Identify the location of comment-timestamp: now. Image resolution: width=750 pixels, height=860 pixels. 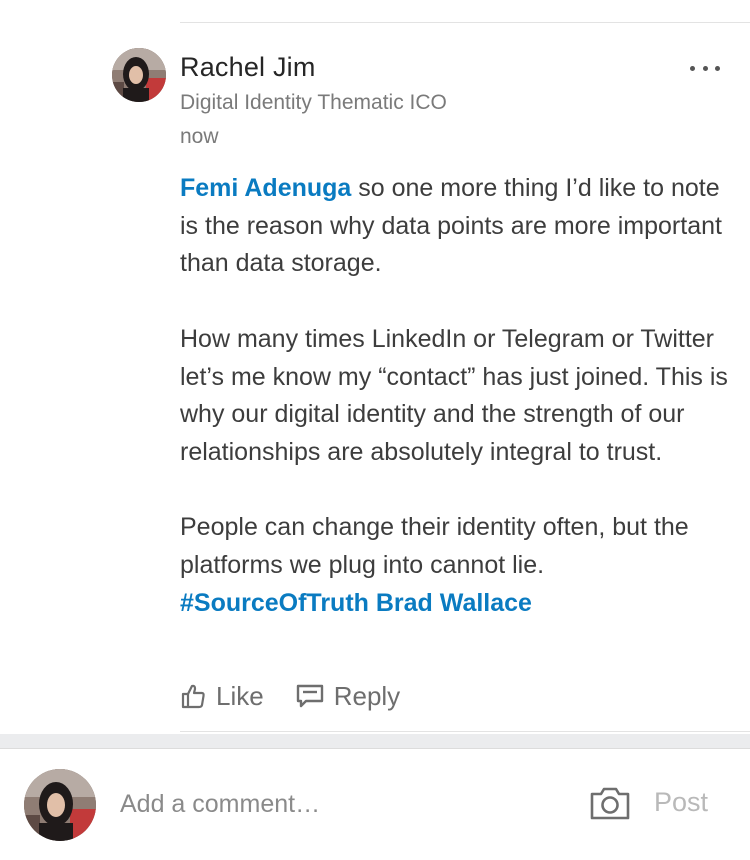
(199, 136).